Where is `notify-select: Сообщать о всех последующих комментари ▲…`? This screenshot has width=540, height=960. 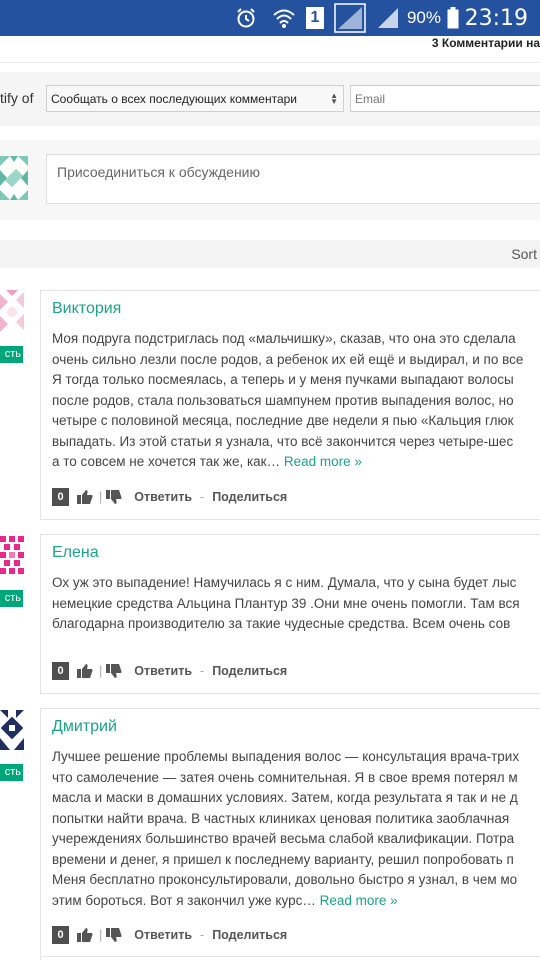 notify-select: Сообщать о всех последующих комментари ▲… is located at coordinates (195, 98).